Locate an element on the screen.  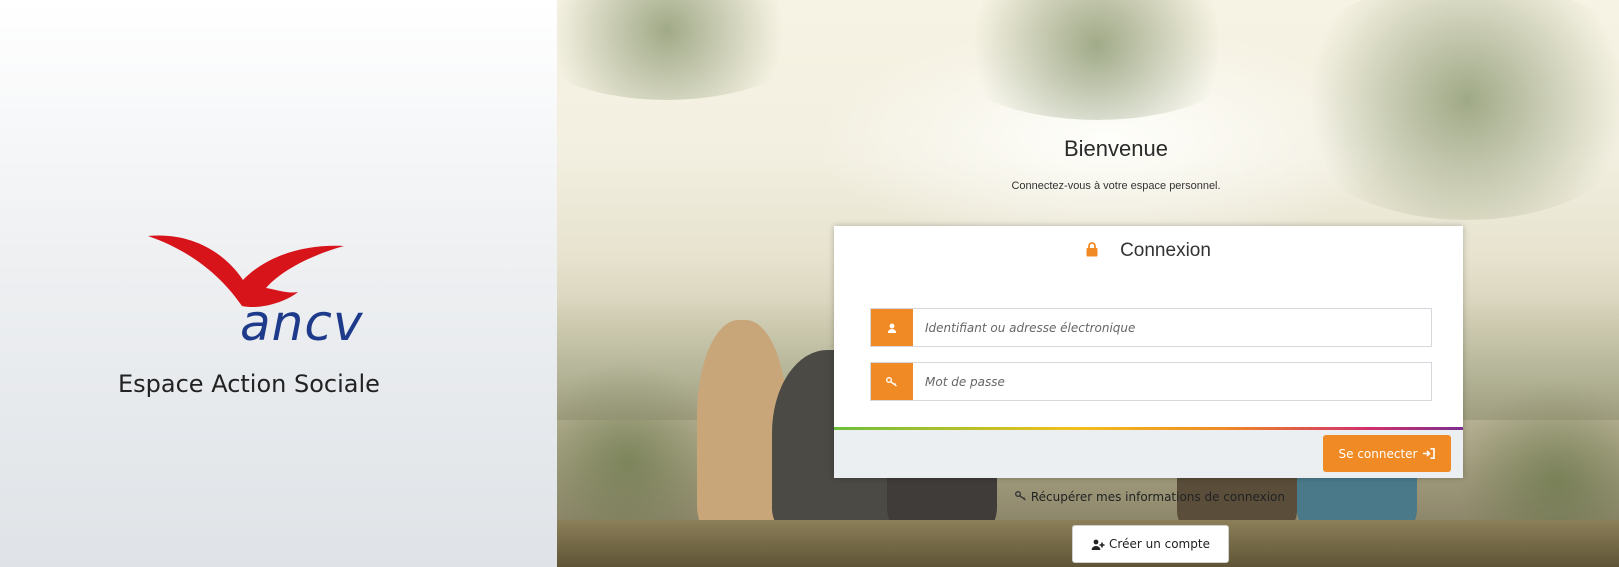
username-field is located at coordinates (1151, 327).